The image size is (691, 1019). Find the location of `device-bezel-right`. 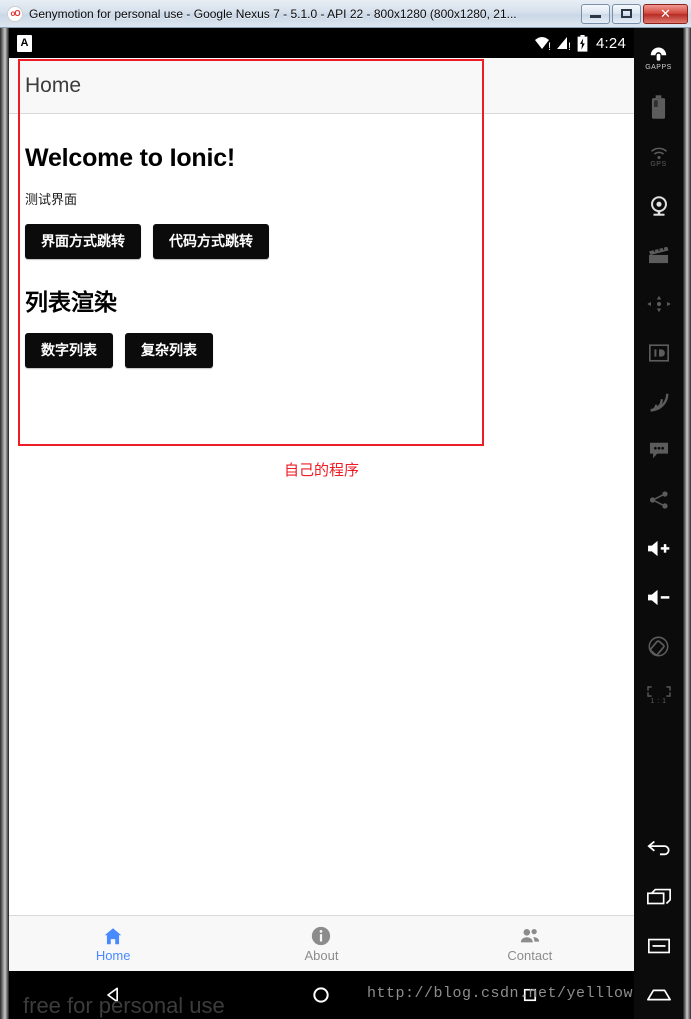

device-bezel-right is located at coordinates (687, 523).